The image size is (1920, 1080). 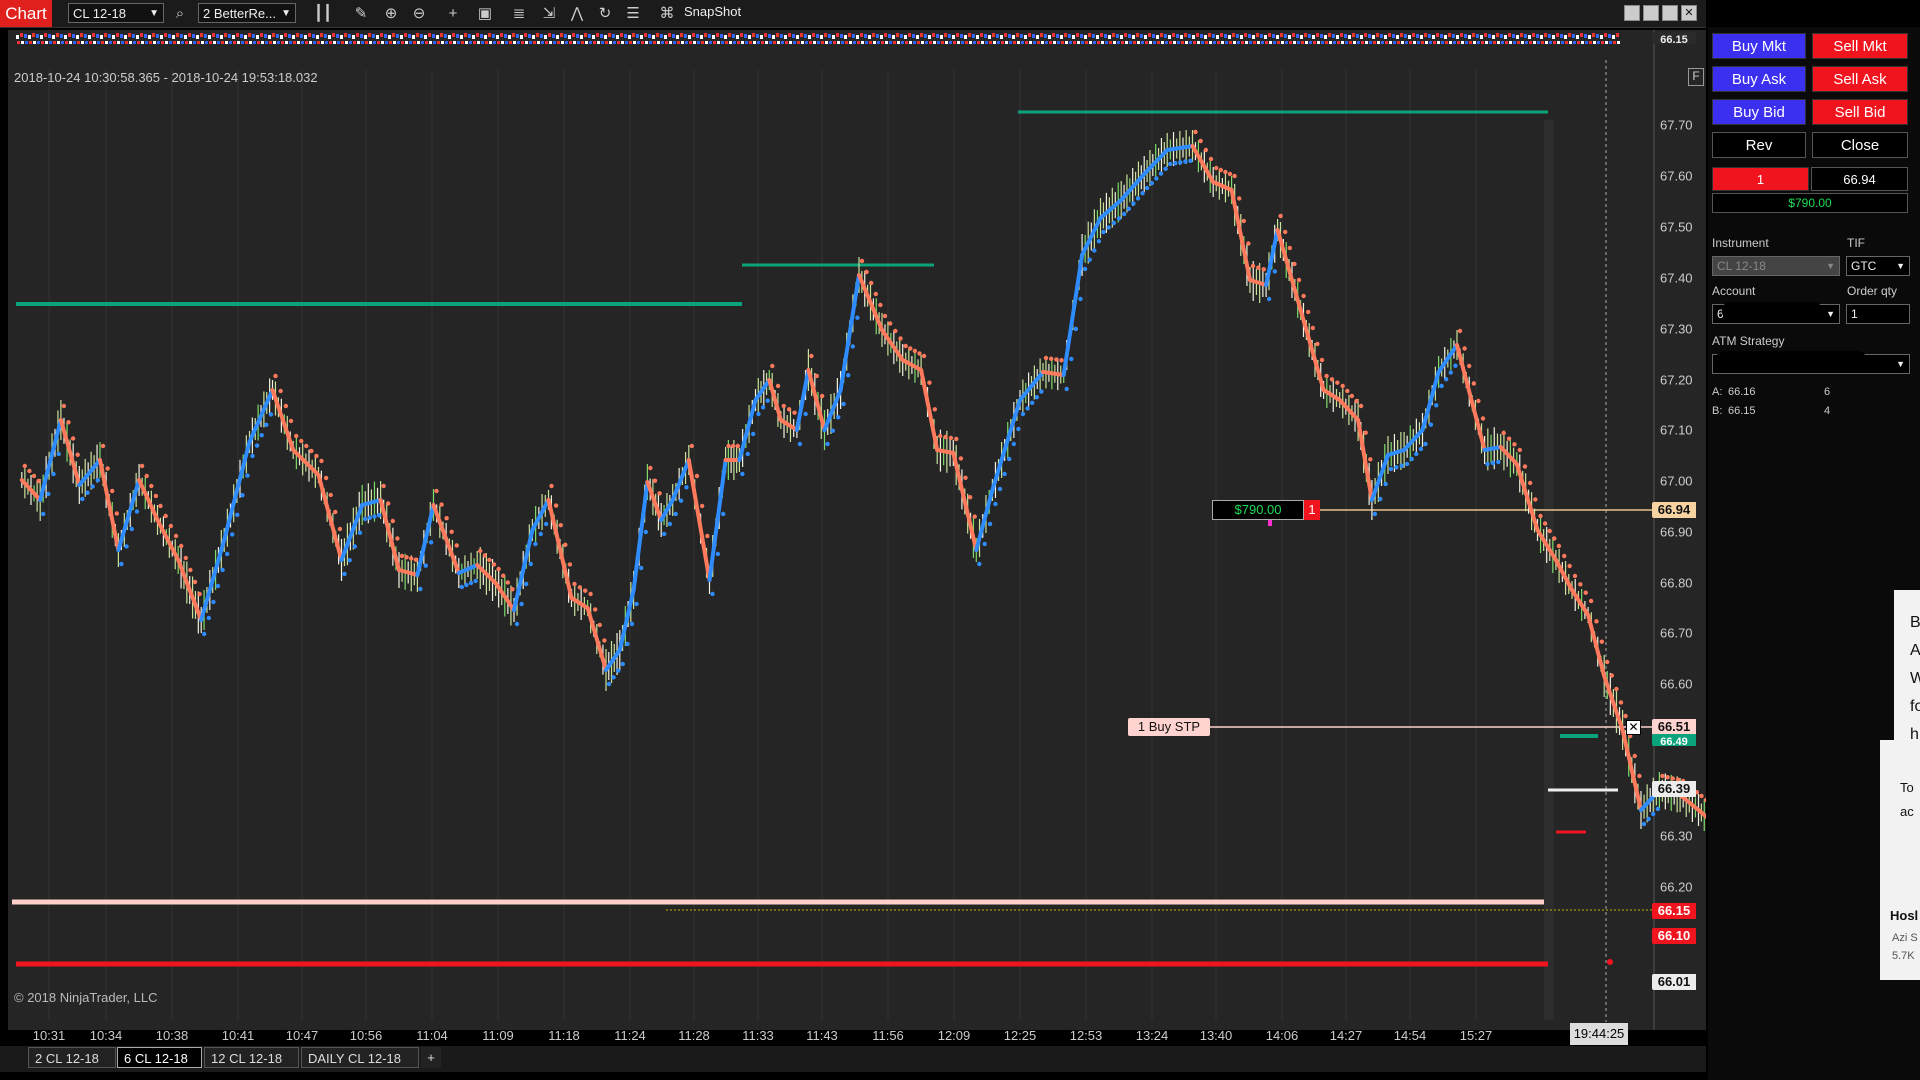 I want to click on add-tab-button: +, so click(x=431, y=1057).